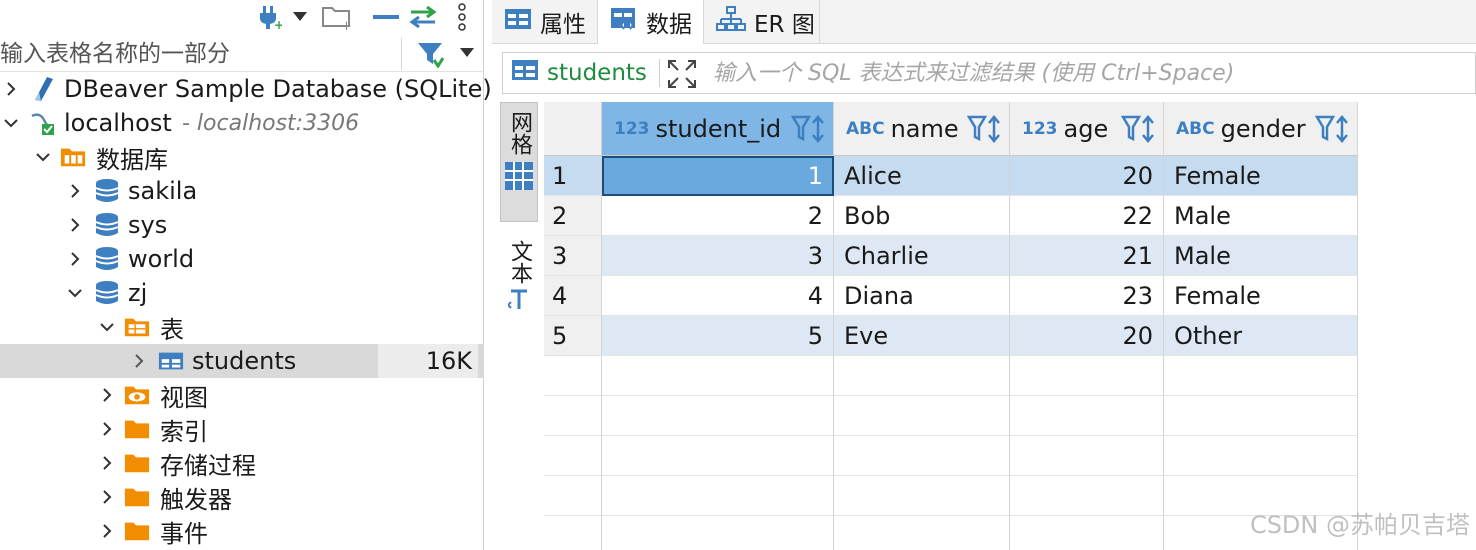  I want to click on table-row: 2 2 Bob 22 Male, so click(1010, 216).